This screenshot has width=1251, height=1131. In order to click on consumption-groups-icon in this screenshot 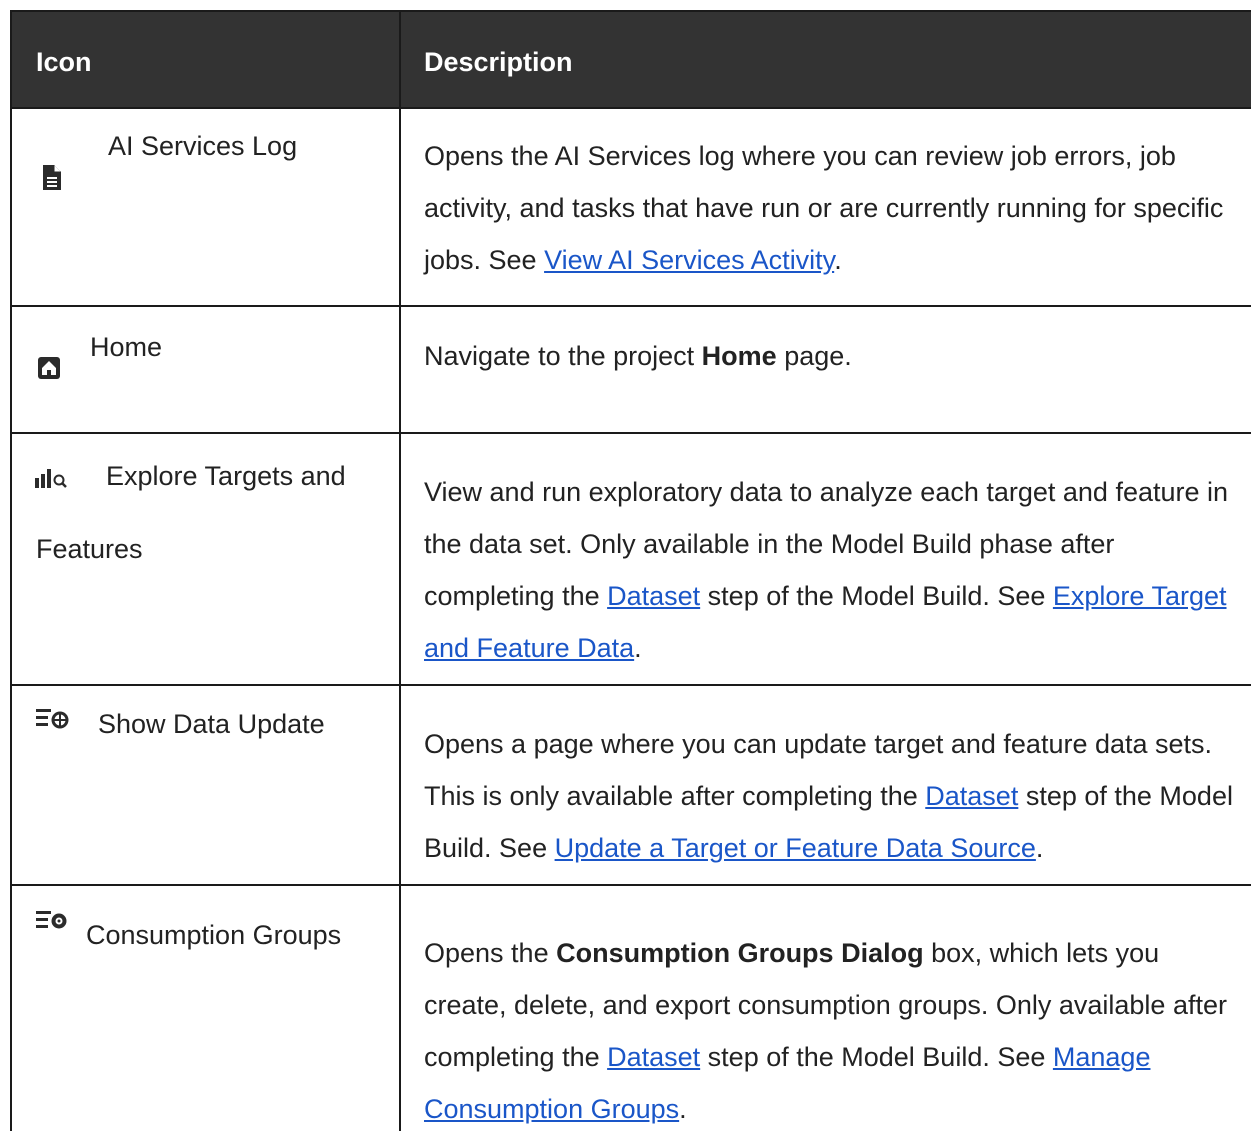, I will do `click(53, 920)`.